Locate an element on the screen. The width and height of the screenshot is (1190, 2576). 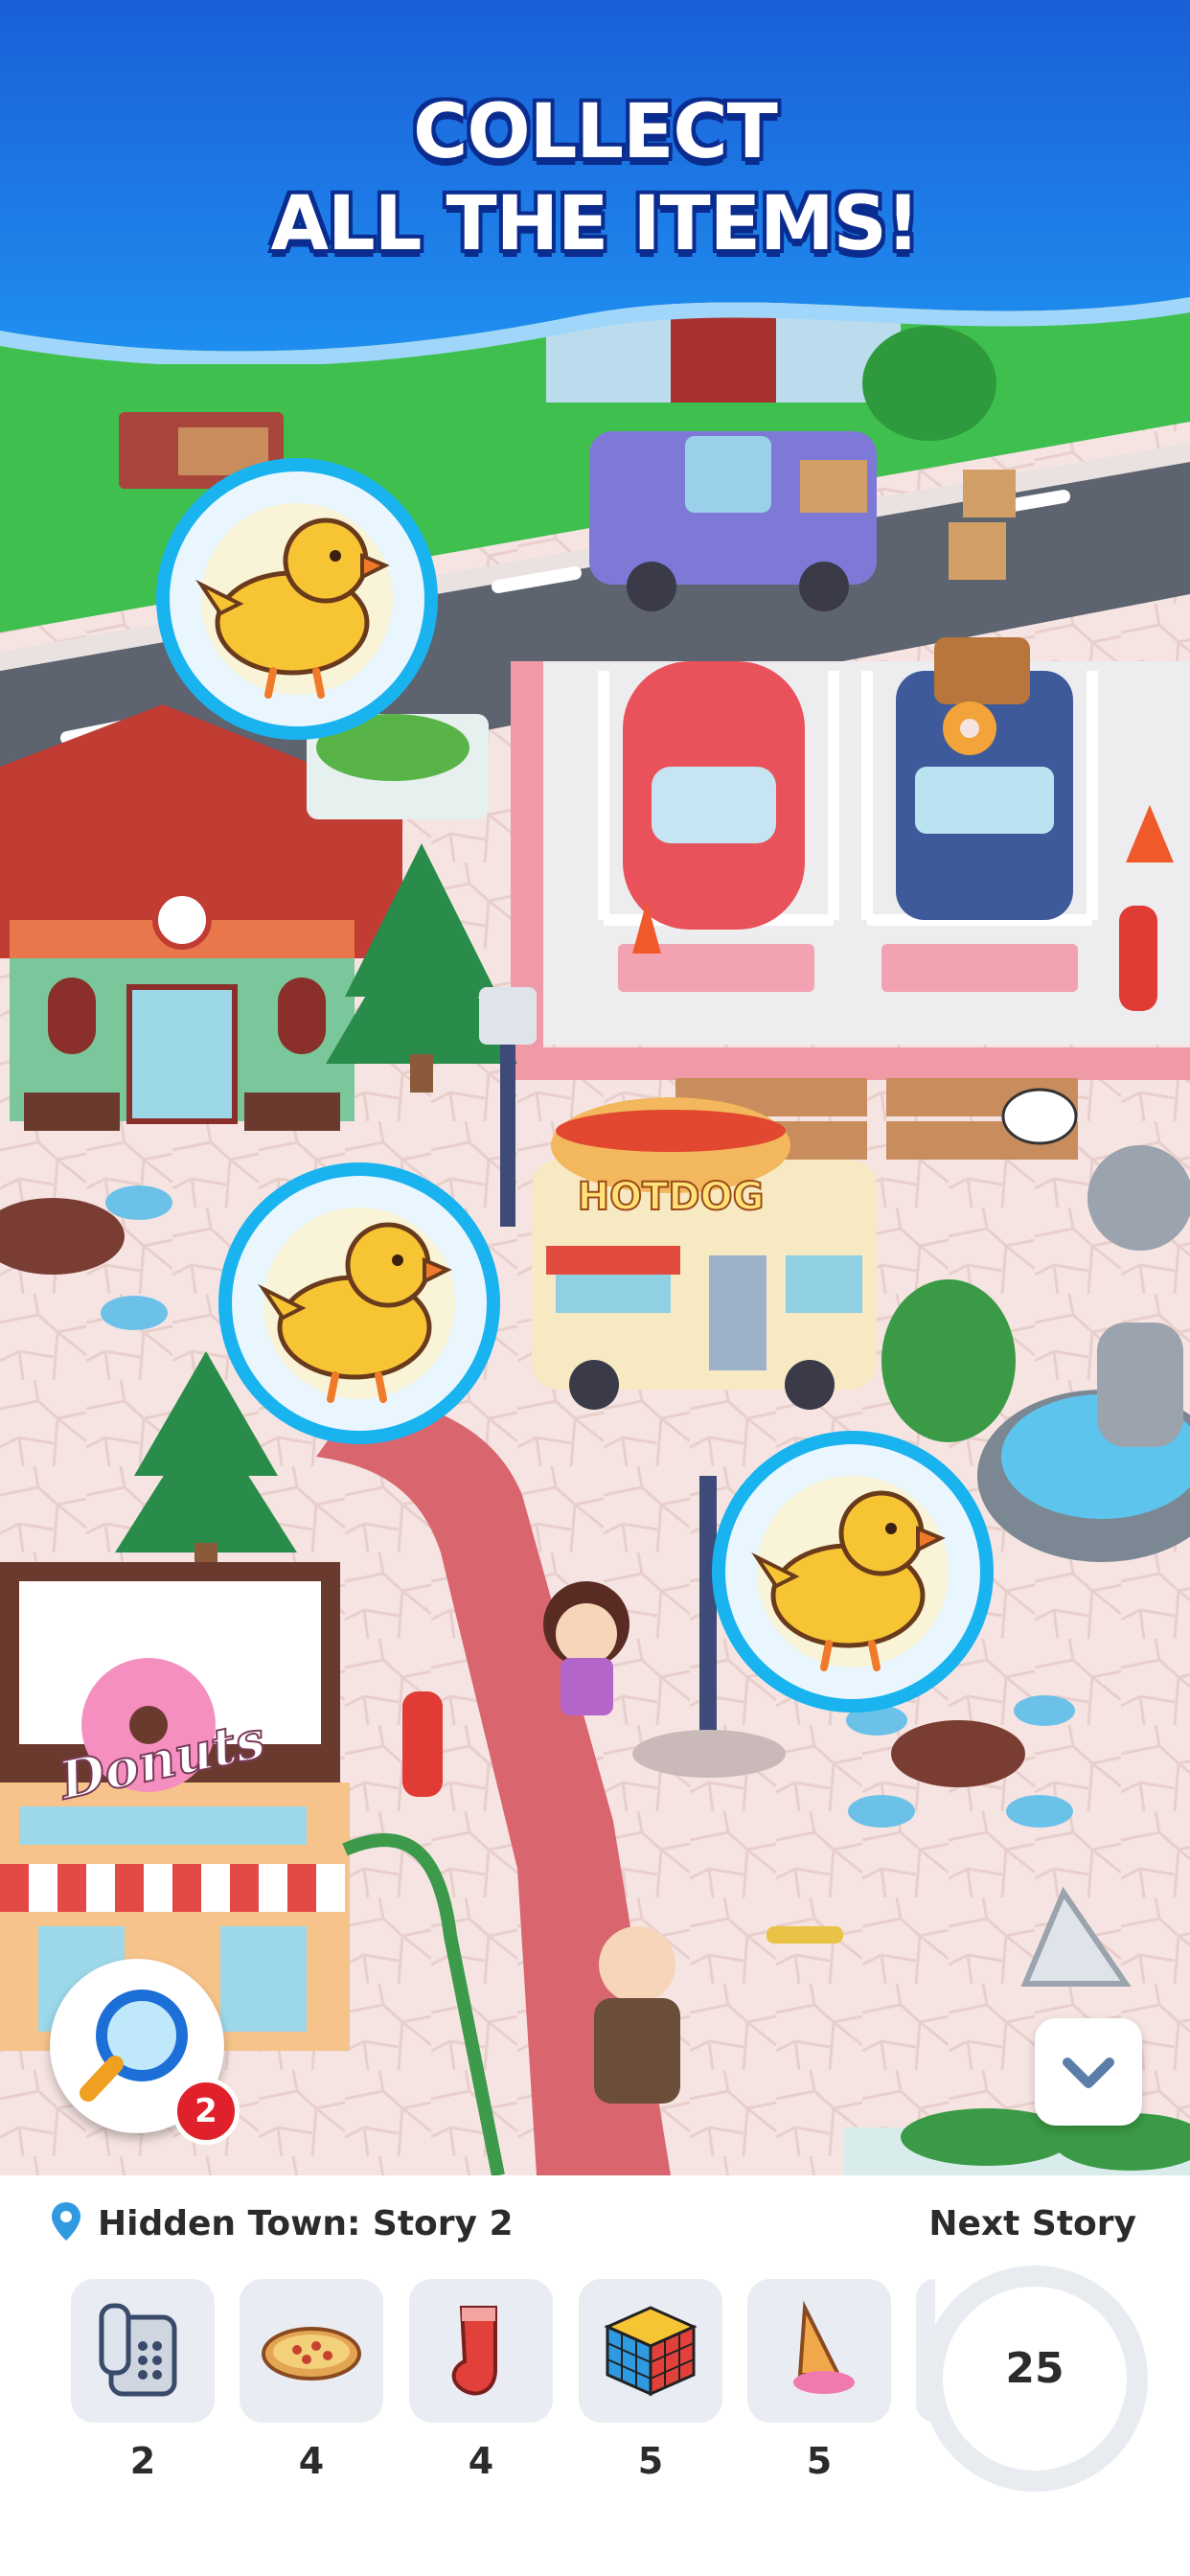
collapse-panel-button is located at coordinates (1089, 2072).